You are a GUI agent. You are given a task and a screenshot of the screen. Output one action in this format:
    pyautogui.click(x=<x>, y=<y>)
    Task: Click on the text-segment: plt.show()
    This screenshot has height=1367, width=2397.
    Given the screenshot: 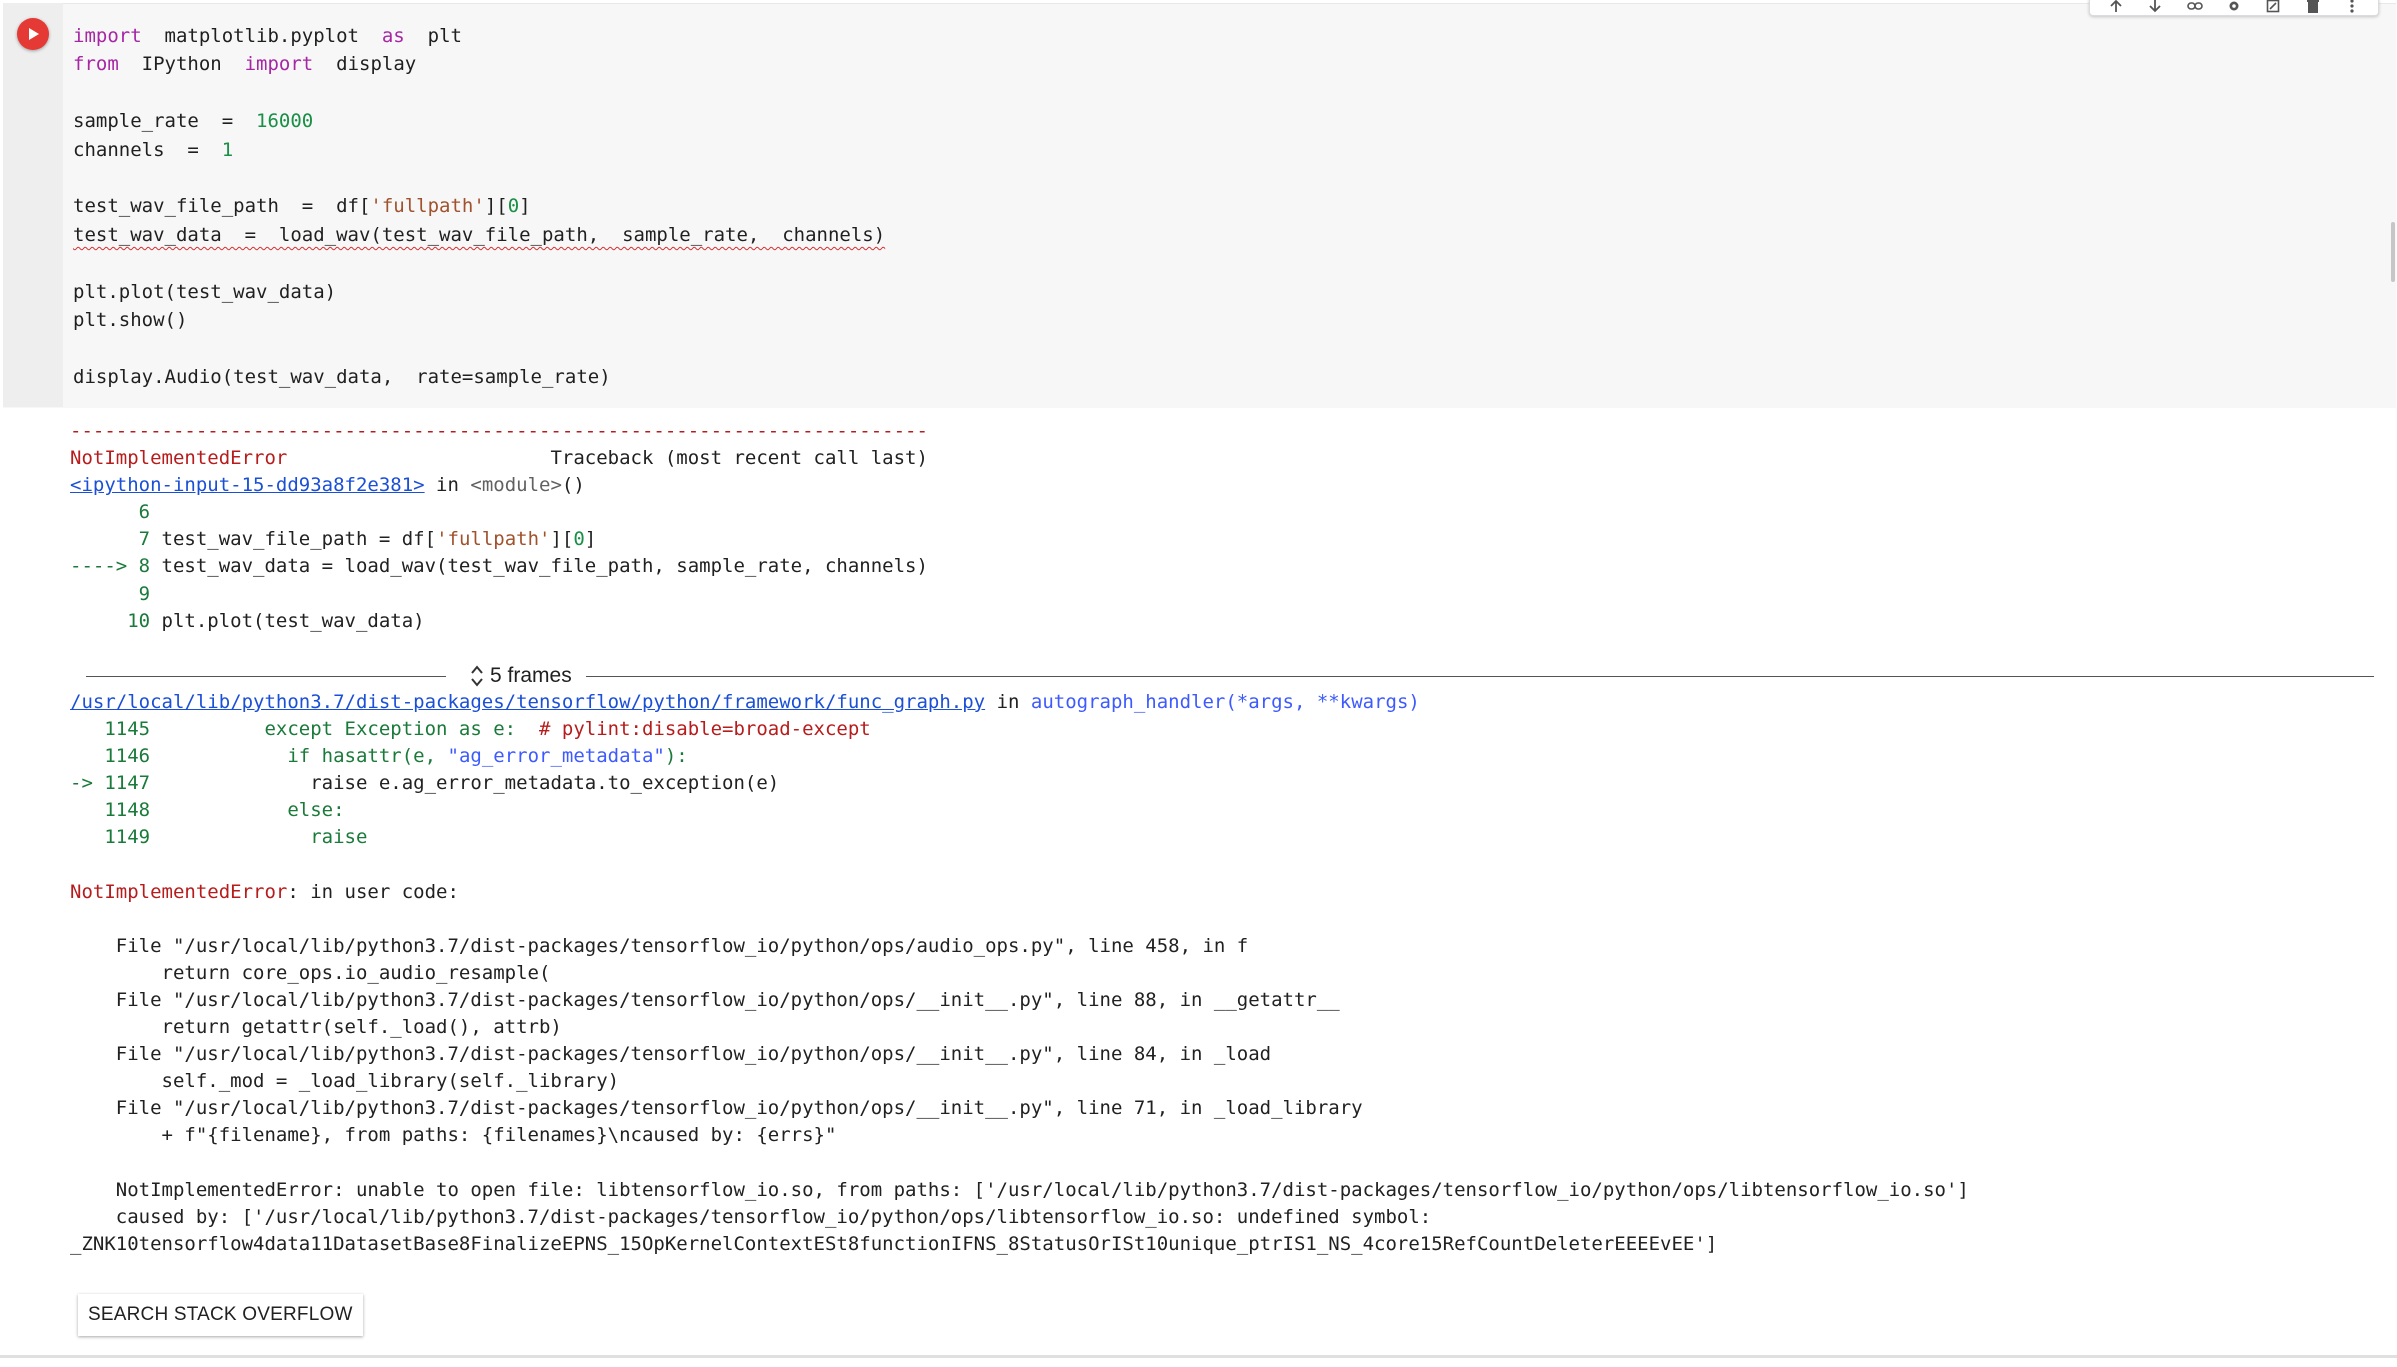 What is the action you would take?
    pyautogui.click(x=130, y=320)
    